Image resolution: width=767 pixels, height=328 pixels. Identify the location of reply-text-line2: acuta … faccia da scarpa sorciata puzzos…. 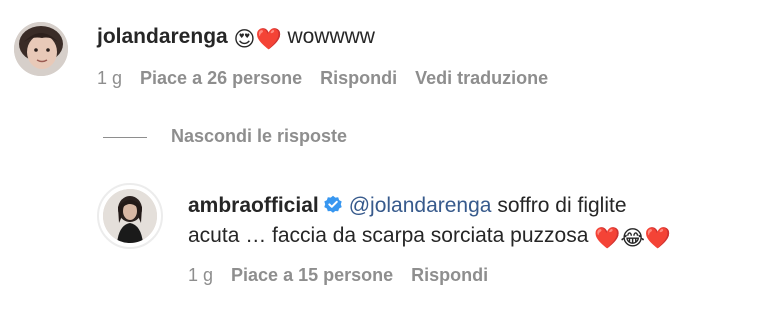
(388, 235).